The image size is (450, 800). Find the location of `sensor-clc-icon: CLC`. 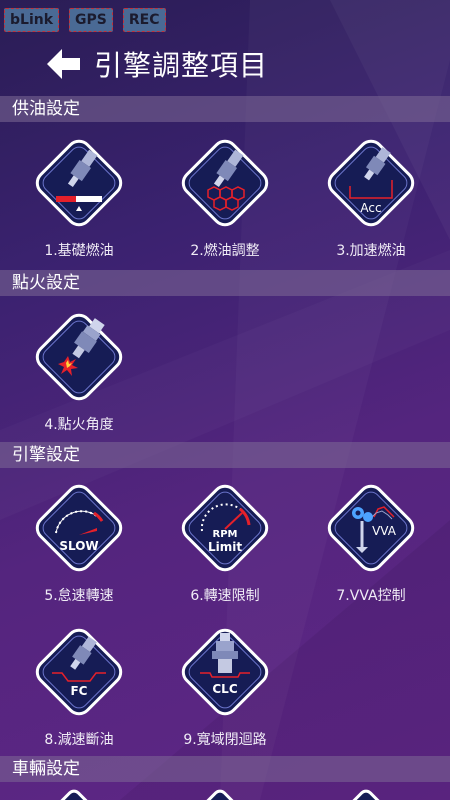

sensor-clc-icon: CLC is located at coordinates (225, 672).